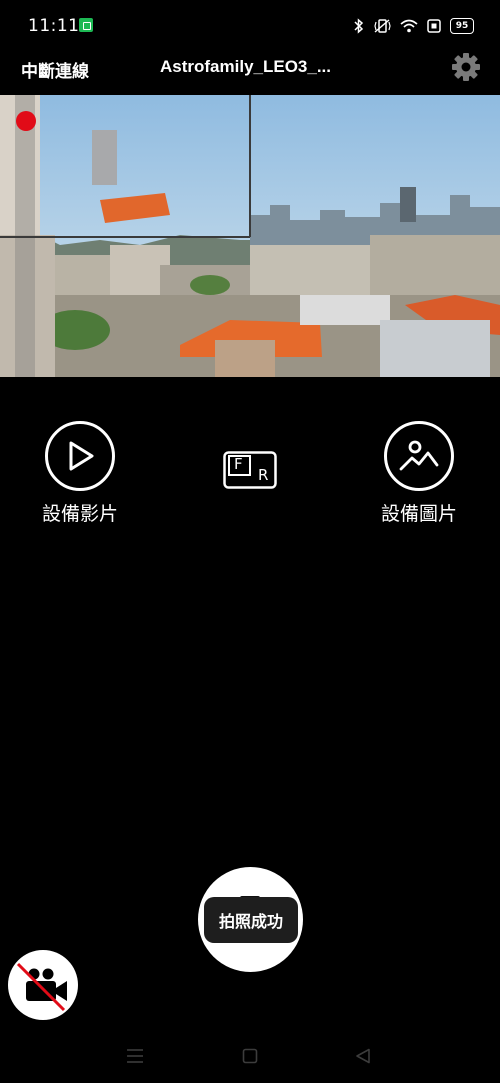  I want to click on image-icon, so click(419, 456).